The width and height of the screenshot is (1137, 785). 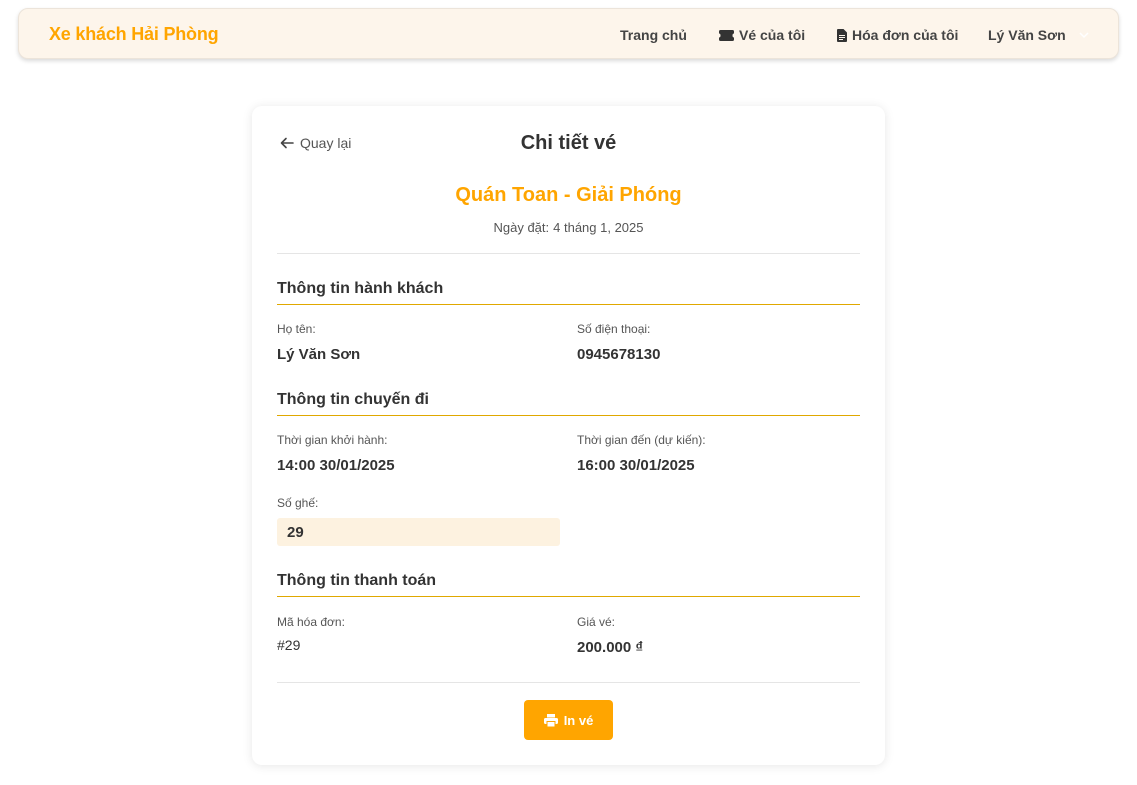 What do you see at coordinates (550, 720) in the screenshot?
I see `printer-icon` at bounding box center [550, 720].